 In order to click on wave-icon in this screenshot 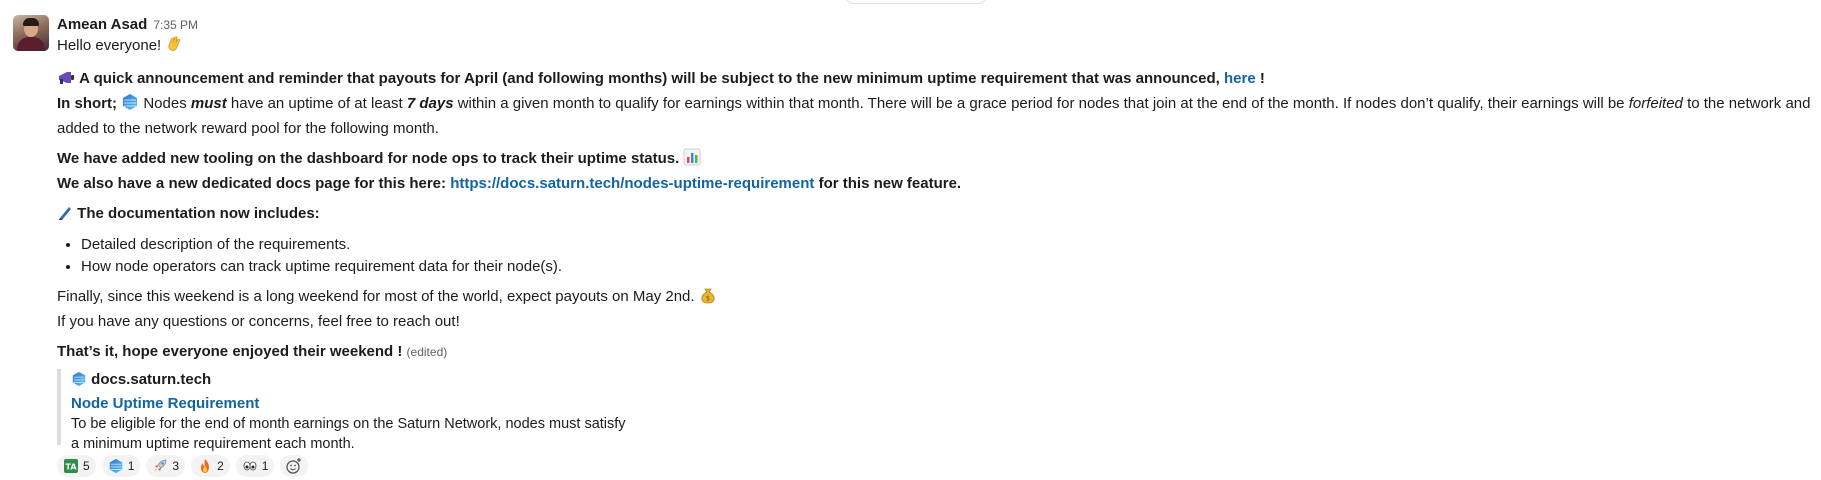, I will do `click(174, 47)`.